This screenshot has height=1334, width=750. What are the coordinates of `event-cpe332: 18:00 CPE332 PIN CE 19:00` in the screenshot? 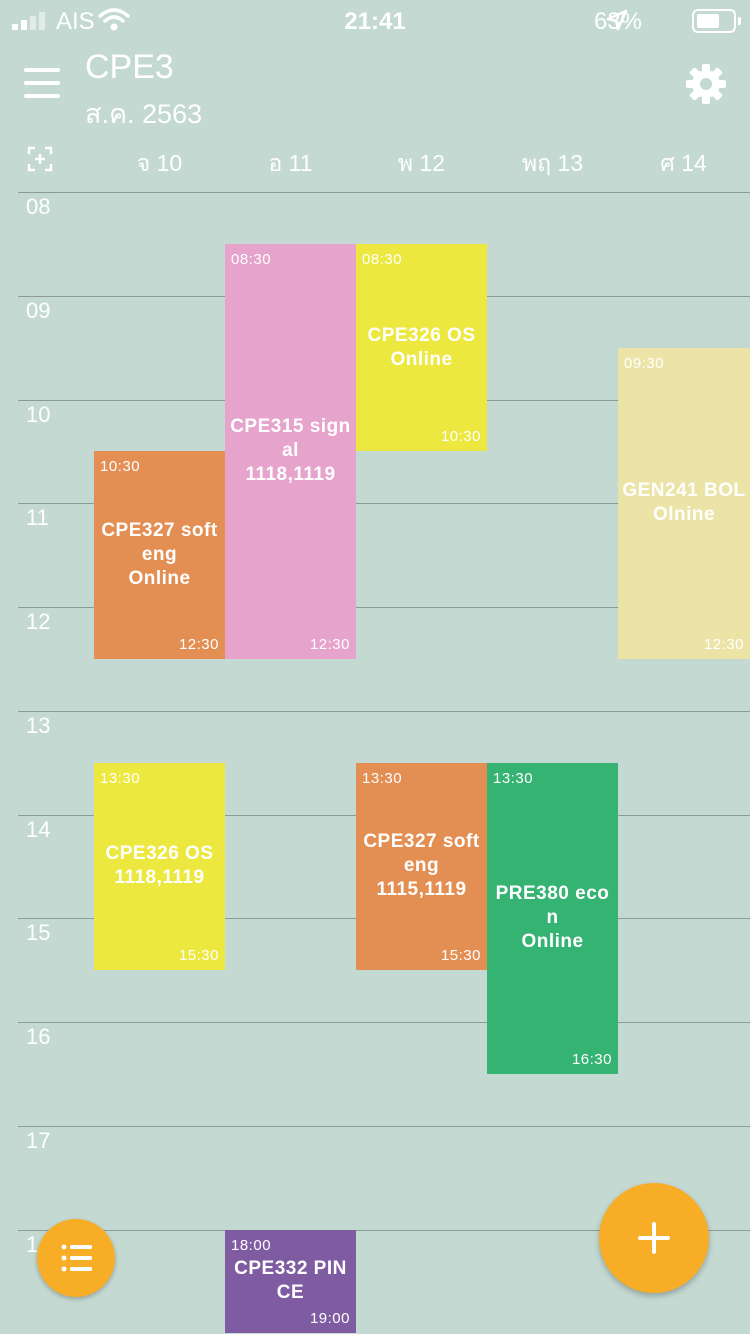 It's located at (290, 1281).